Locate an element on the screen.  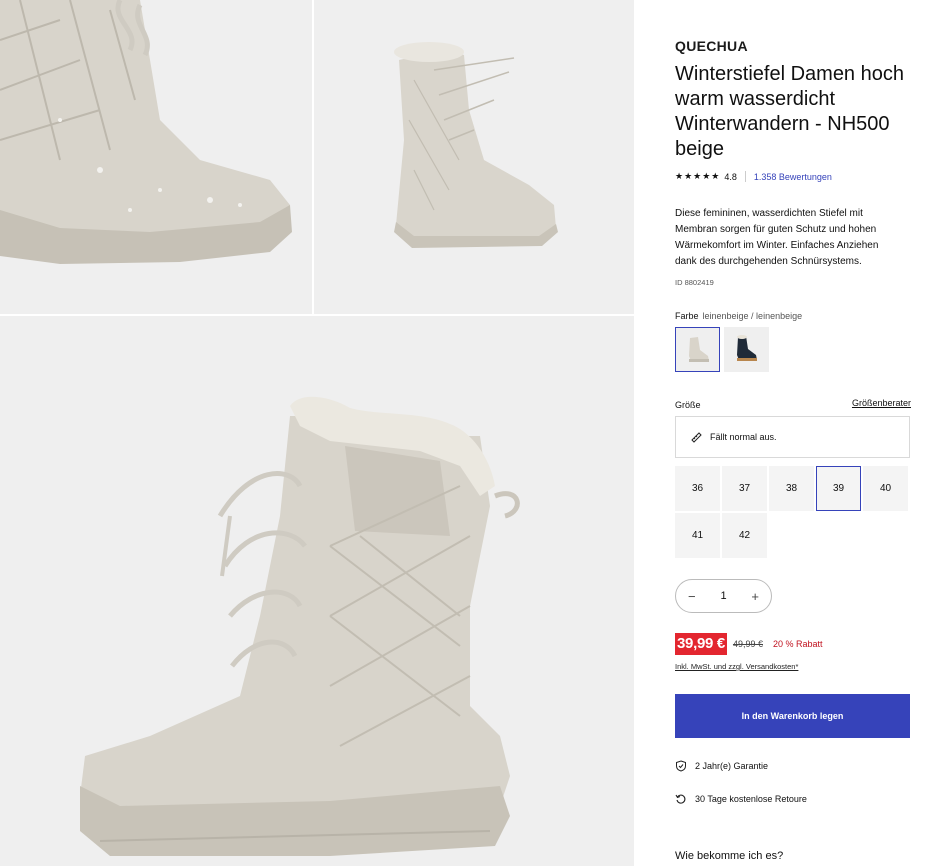
size-option: 38 is located at coordinates (791, 488).